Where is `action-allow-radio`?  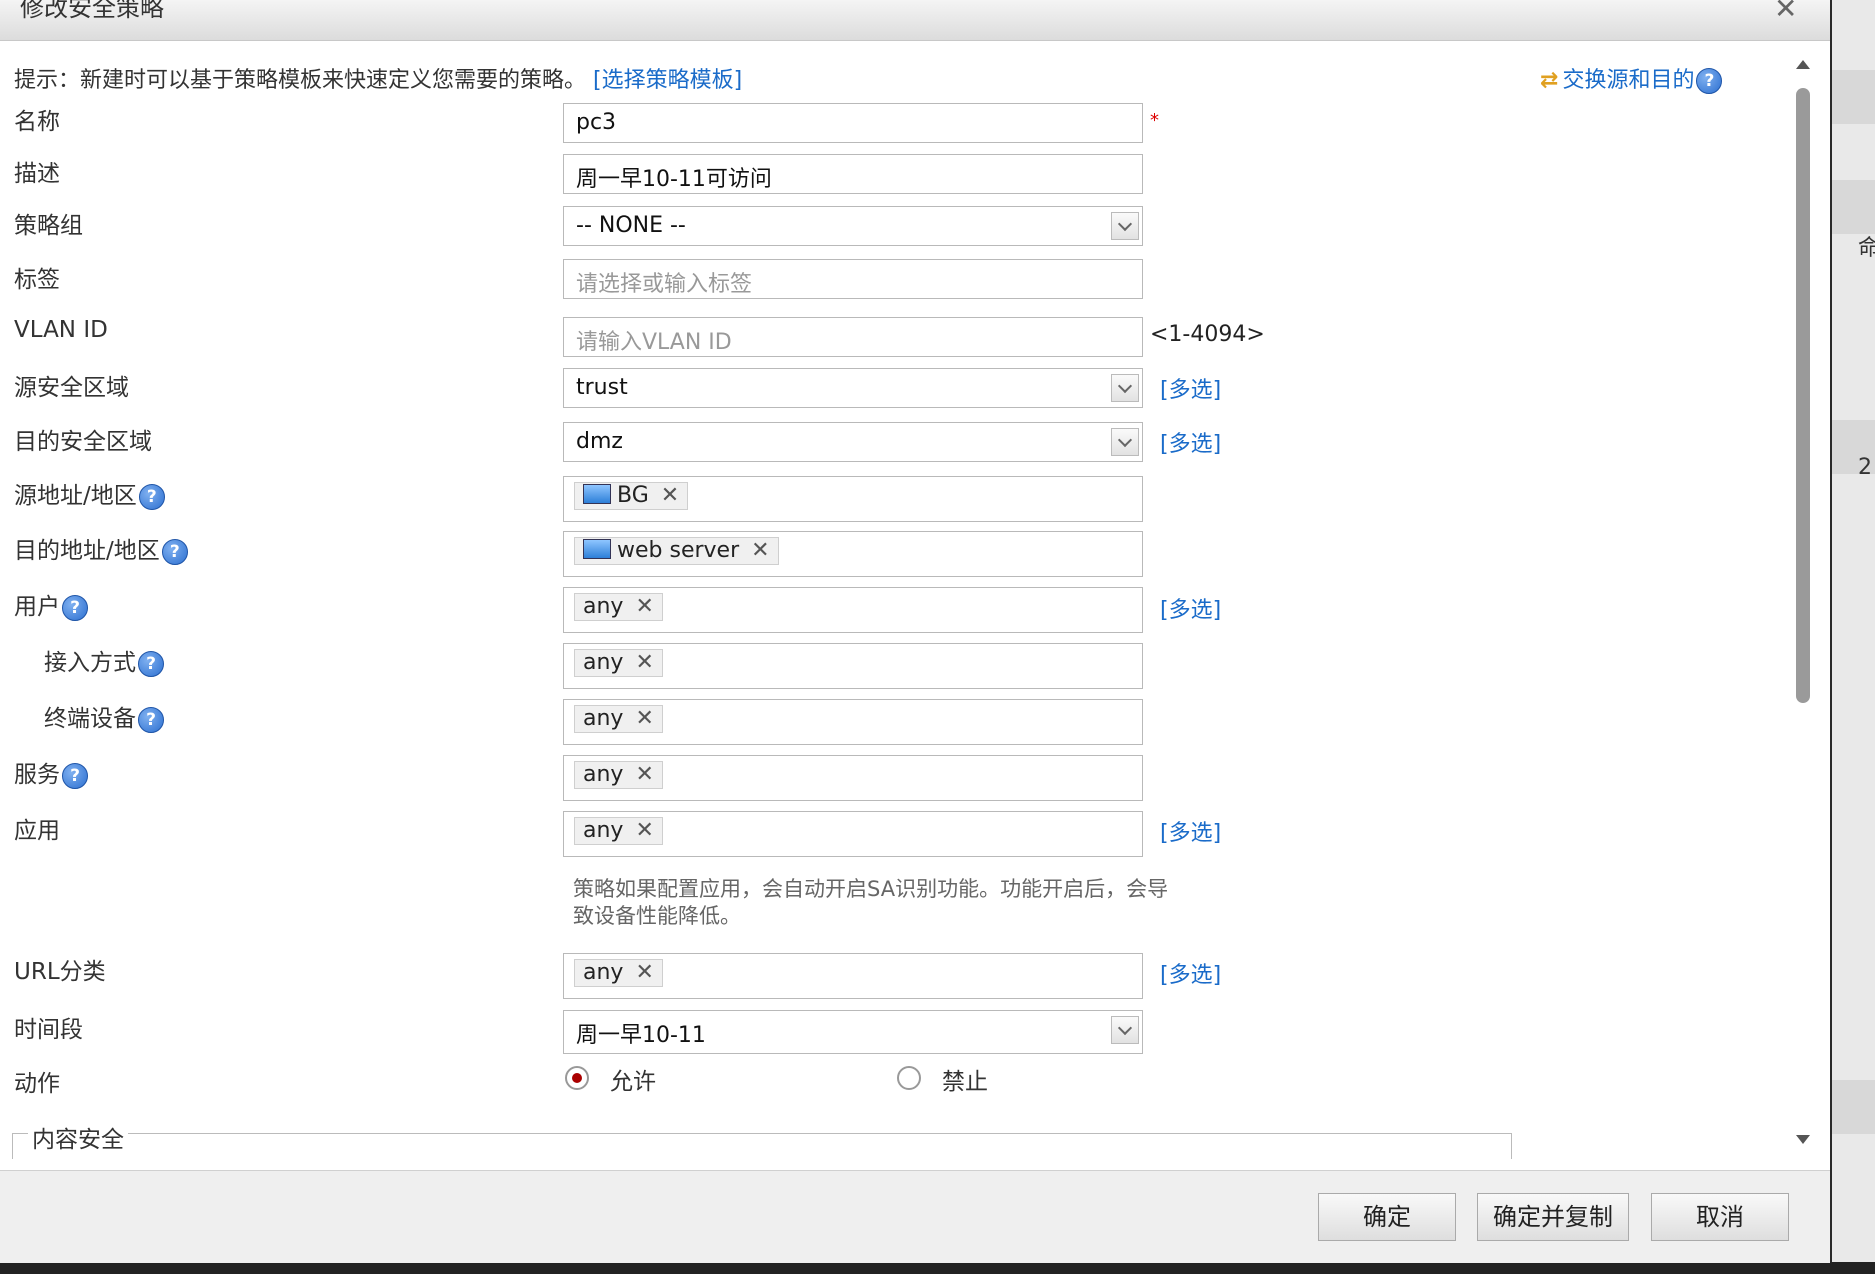
action-allow-radio is located at coordinates (577, 1078).